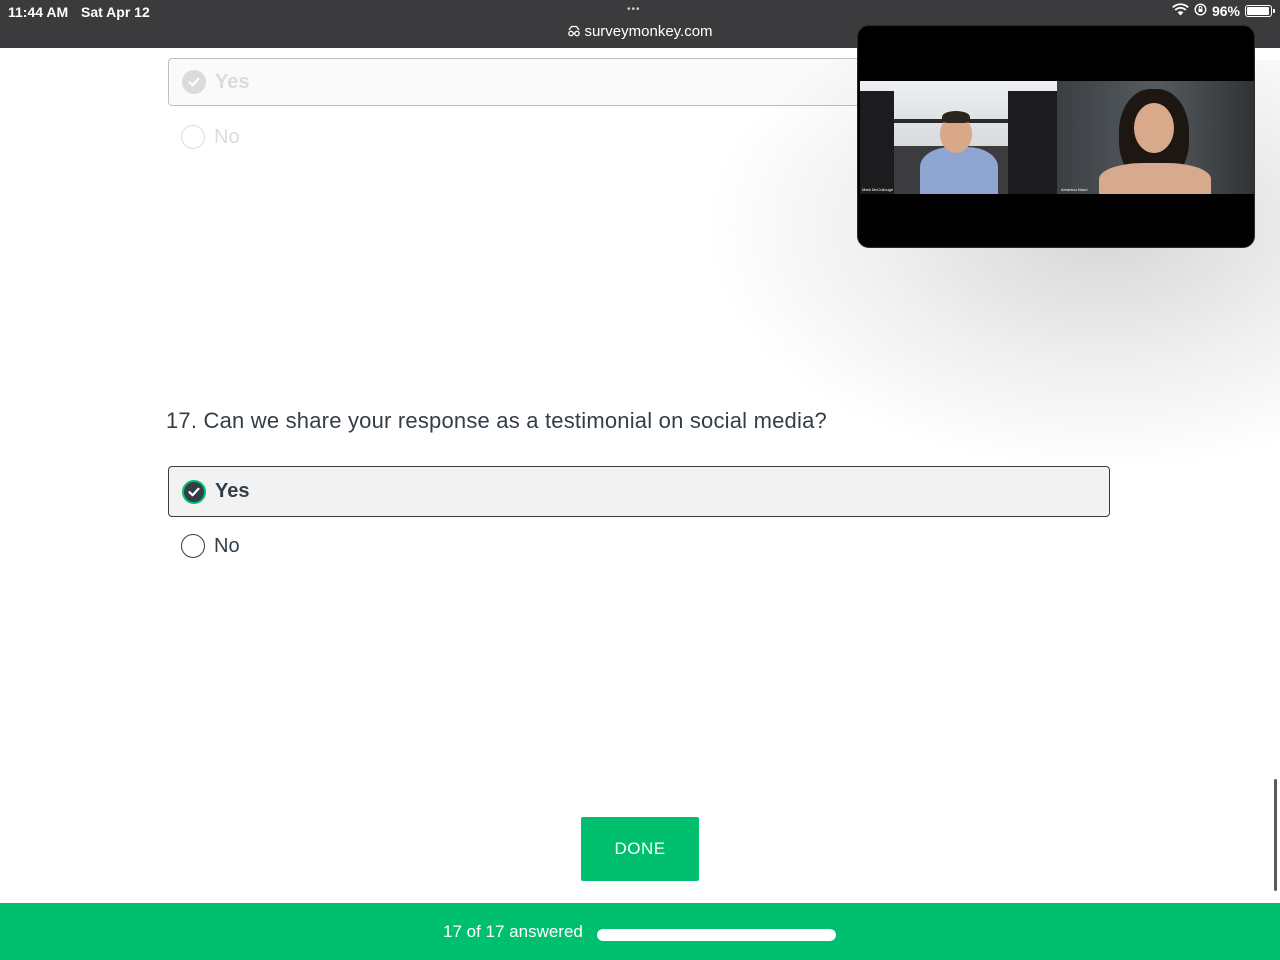 This screenshot has height=960, width=1280. I want to click on progress-bar-fill, so click(716, 935).